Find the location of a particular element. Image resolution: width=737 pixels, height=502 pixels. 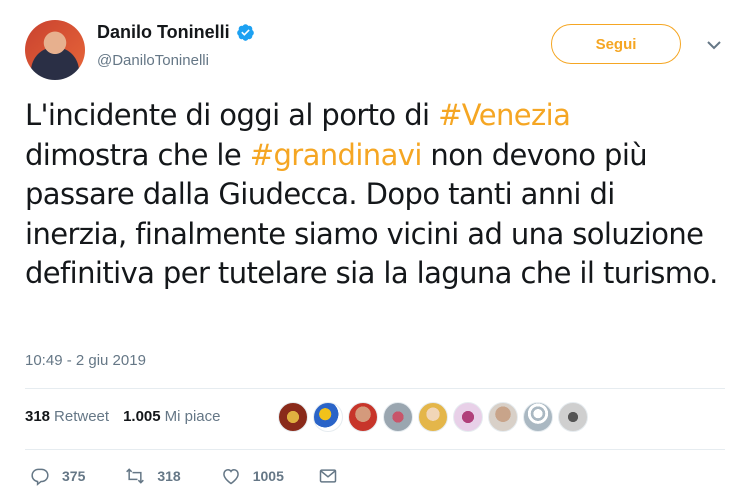

liker-avatars is located at coordinates (435, 417).